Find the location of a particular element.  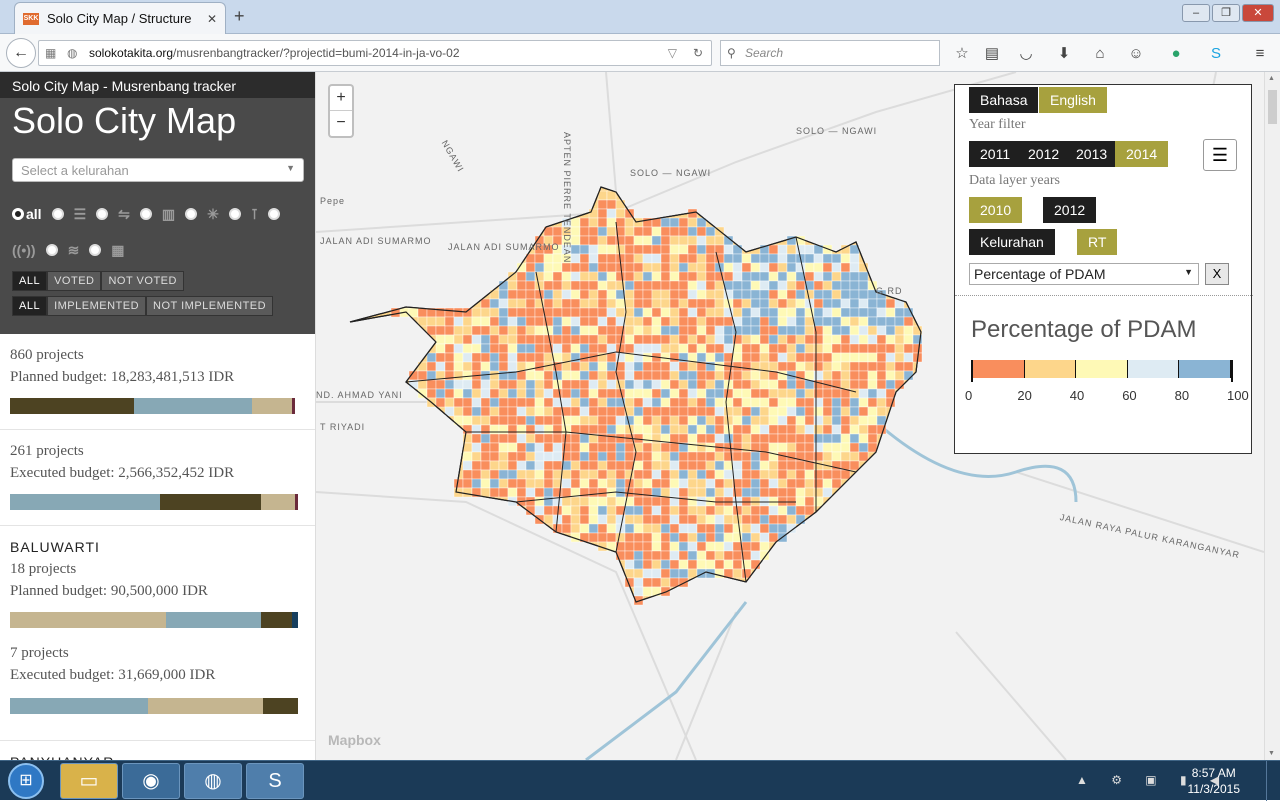

radio-water is located at coordinates (234, 214).